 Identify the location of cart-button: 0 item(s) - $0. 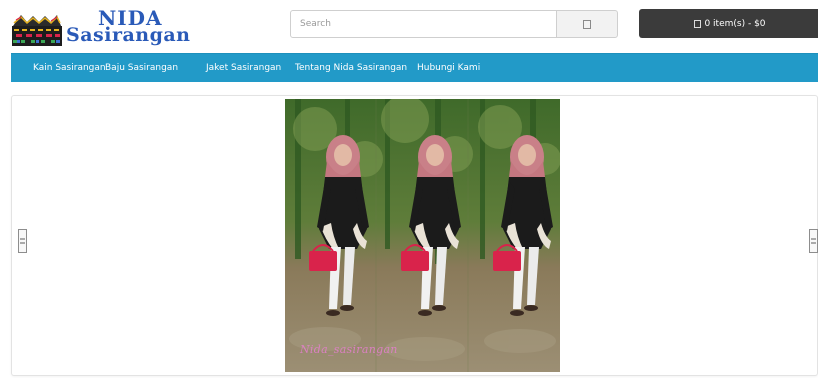
(728, 23).